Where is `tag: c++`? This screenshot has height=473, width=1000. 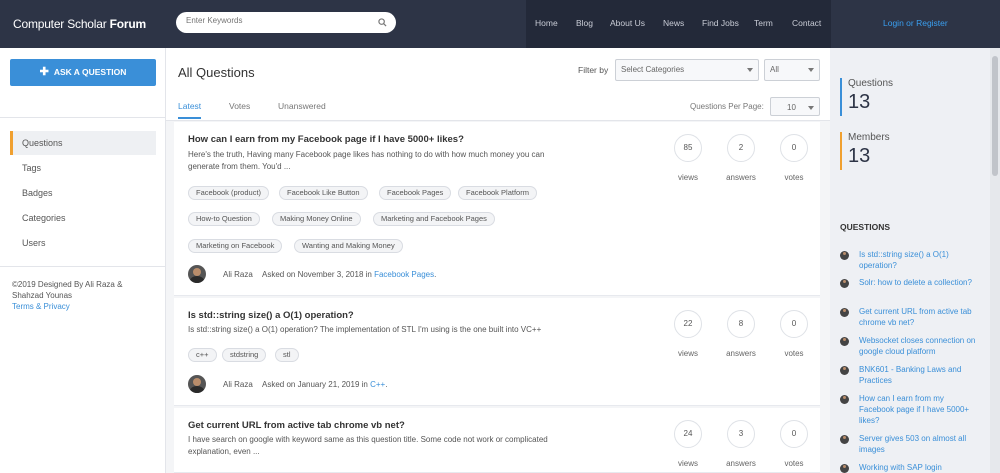 tag: c++ is located at coordinates (202, 355).